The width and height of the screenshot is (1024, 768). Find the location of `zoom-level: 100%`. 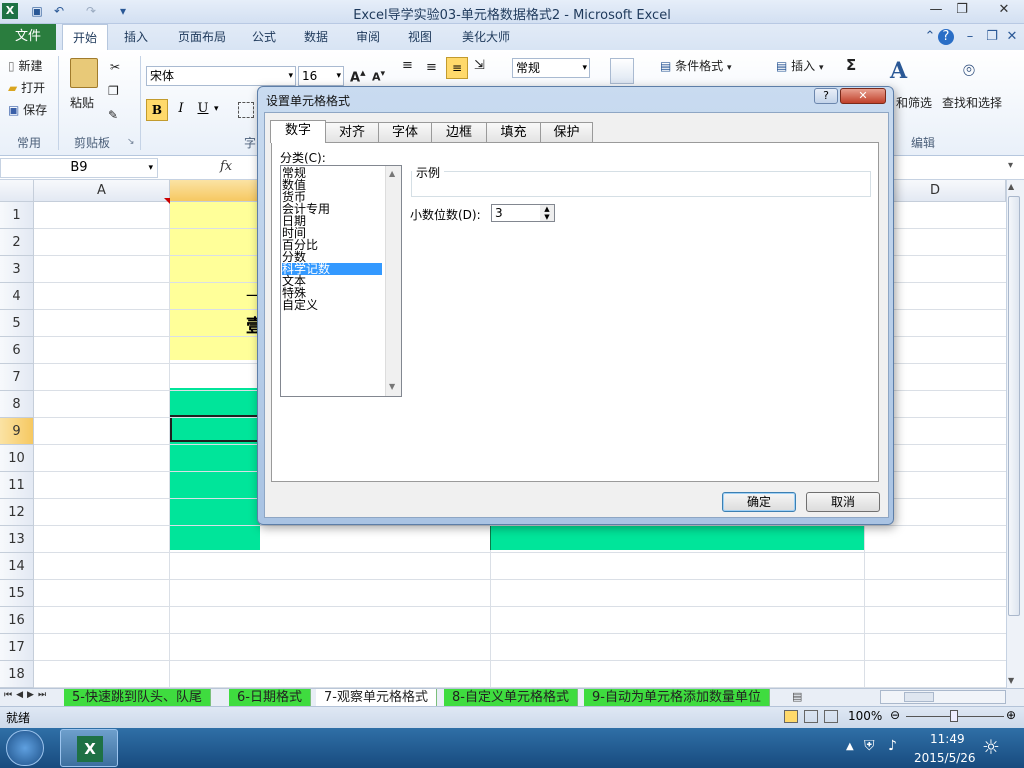

zoom-level: 100% is located at coordinates (865, 716).